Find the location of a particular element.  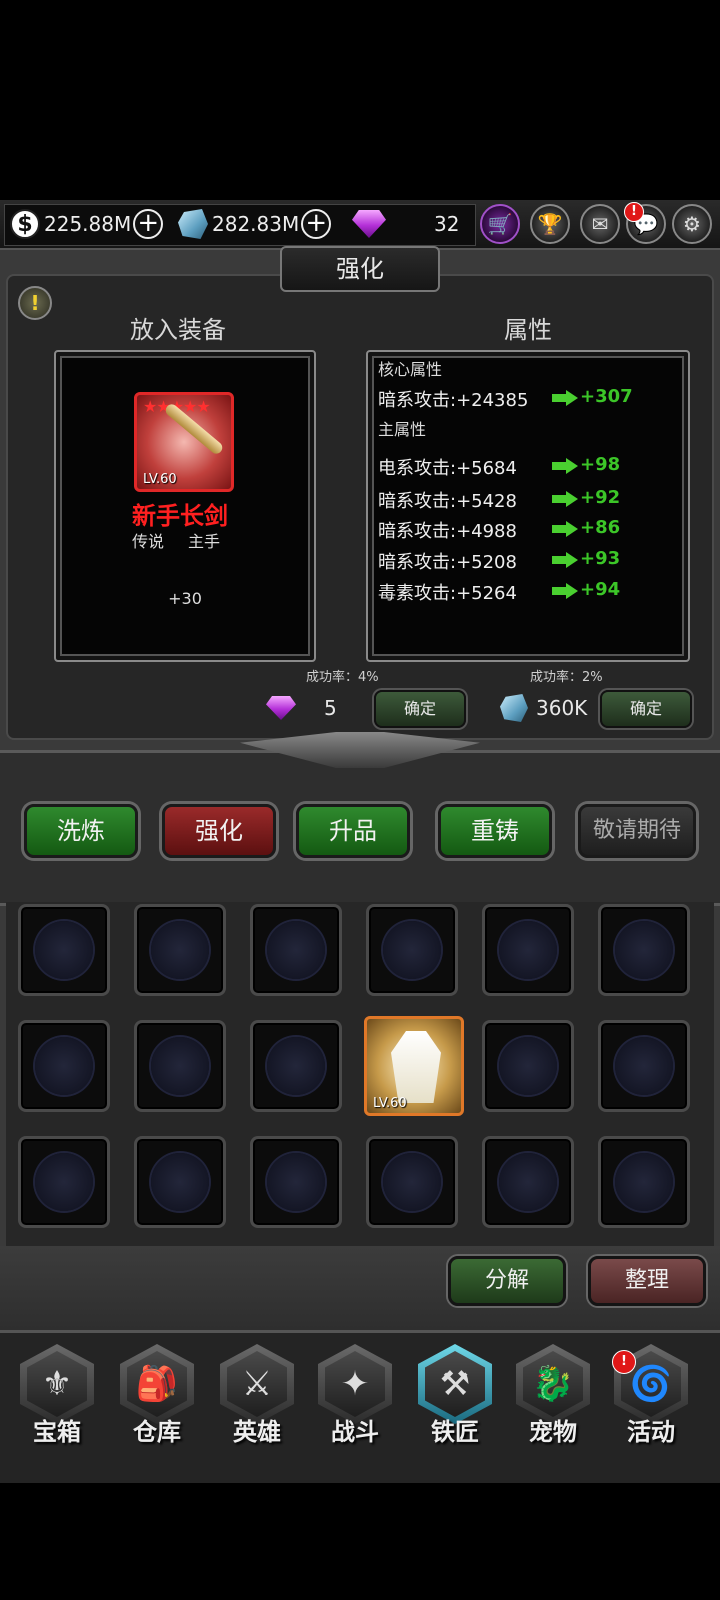

nav-label: 铁匠 is located at coordinates (455, 1432).